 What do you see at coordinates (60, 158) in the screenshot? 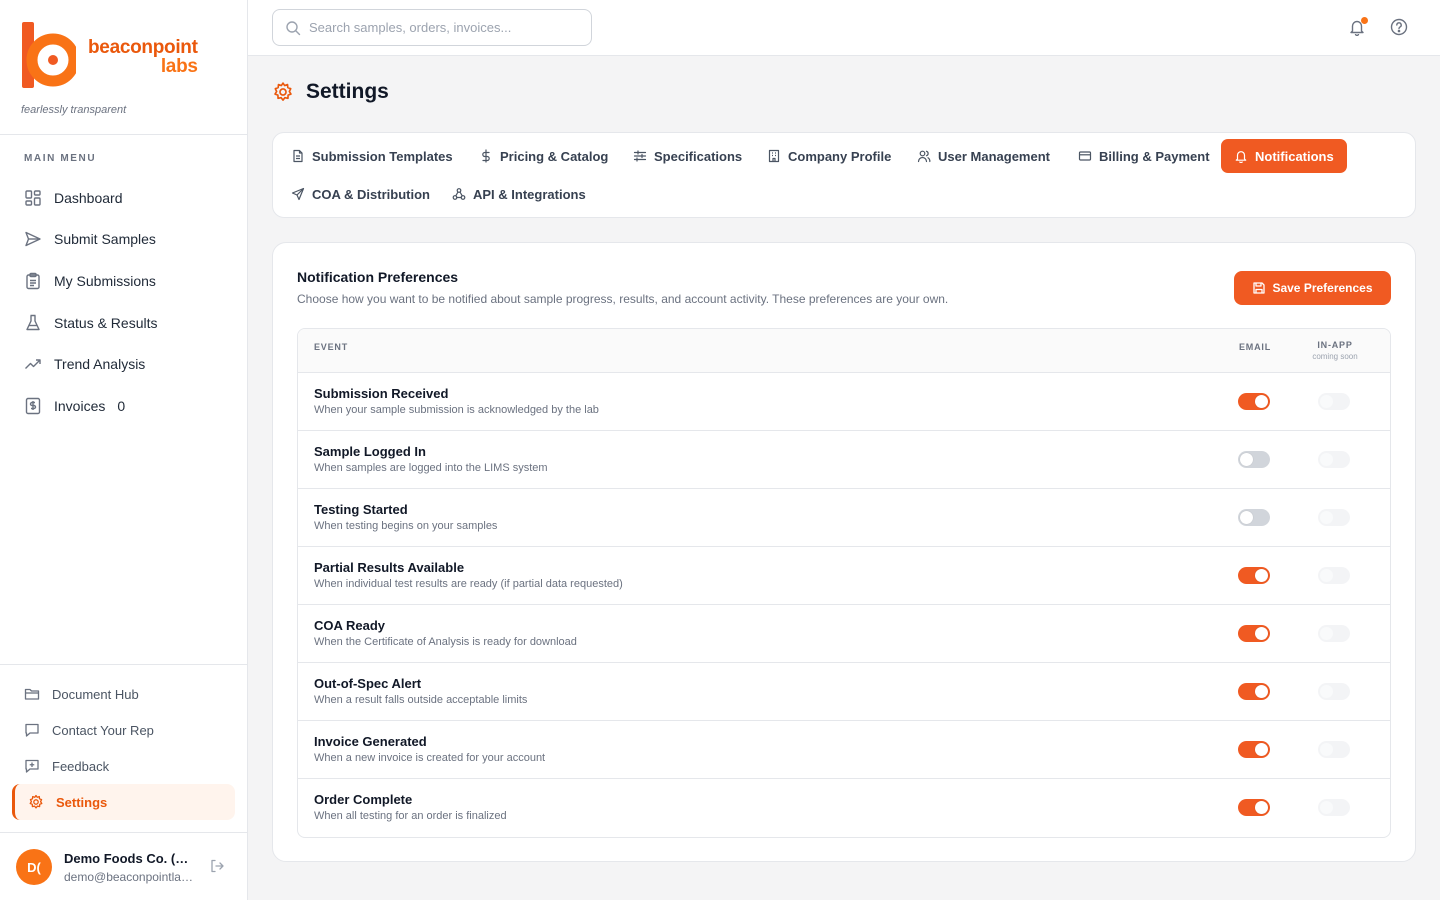
I see `main-menu-label: MAIN MENU` at bounding box center [60, 158].